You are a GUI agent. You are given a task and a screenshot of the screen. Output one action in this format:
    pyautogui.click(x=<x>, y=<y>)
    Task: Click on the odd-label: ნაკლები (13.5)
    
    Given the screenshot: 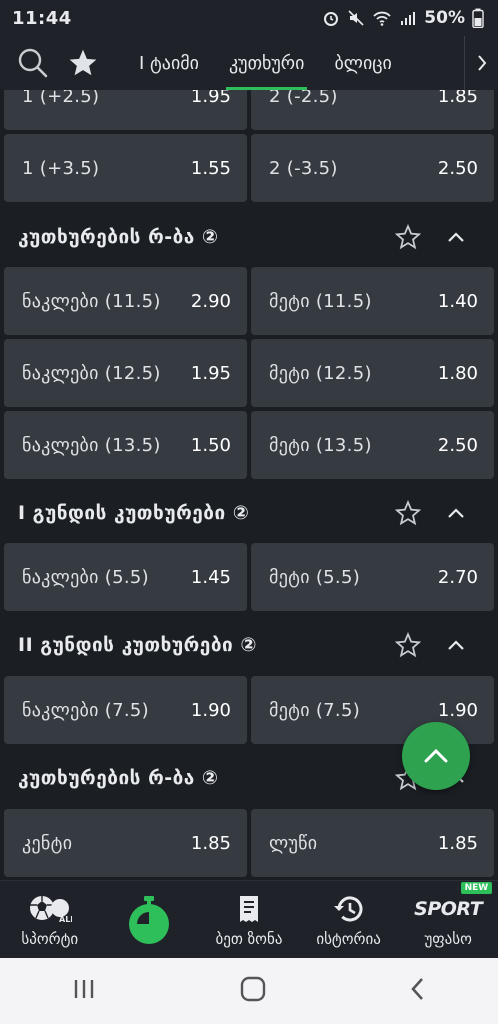 What is the action you would take?
    pyautogui.click(x=91, y=445)
    